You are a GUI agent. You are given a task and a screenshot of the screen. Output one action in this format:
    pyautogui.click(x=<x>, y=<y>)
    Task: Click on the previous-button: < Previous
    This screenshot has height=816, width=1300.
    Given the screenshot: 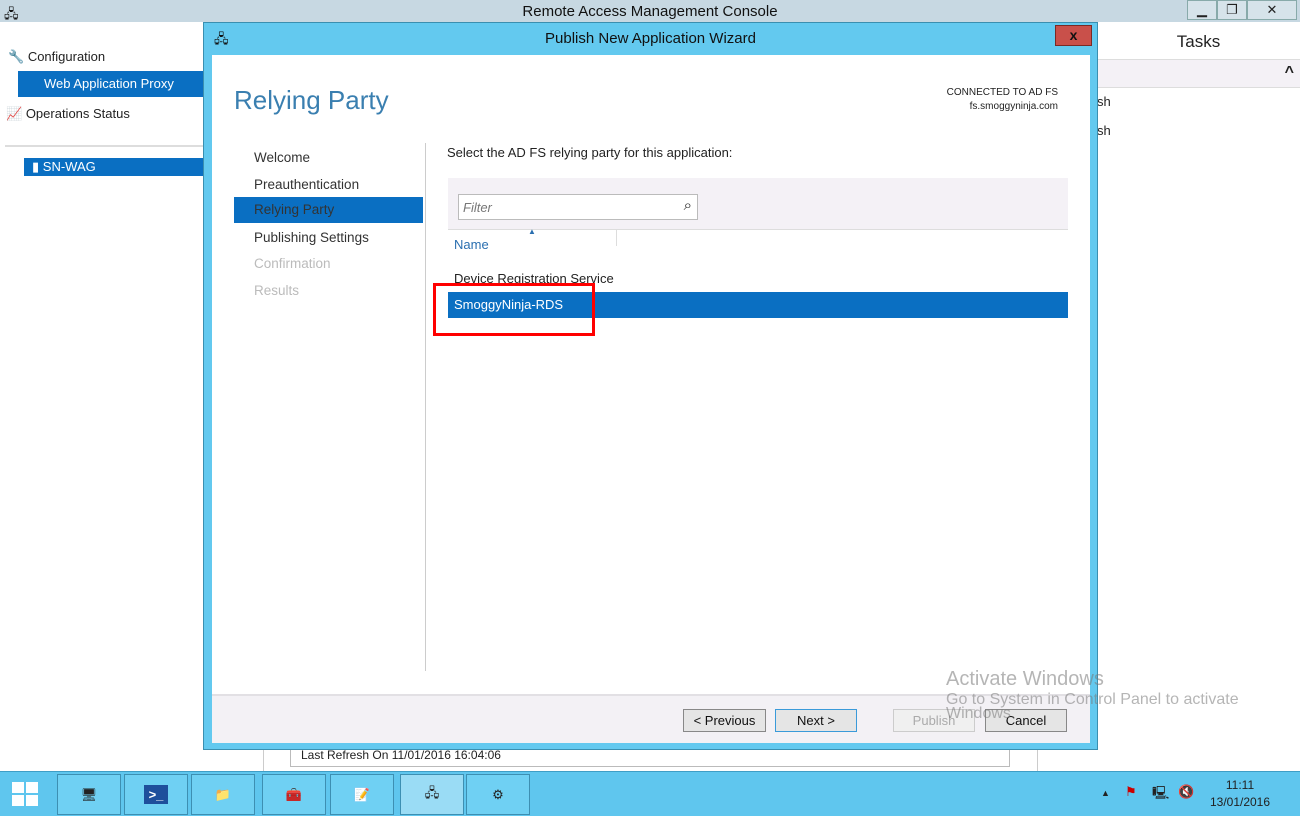 What is the action you would take?
    pyautogui.click(x=724, y=720)
    